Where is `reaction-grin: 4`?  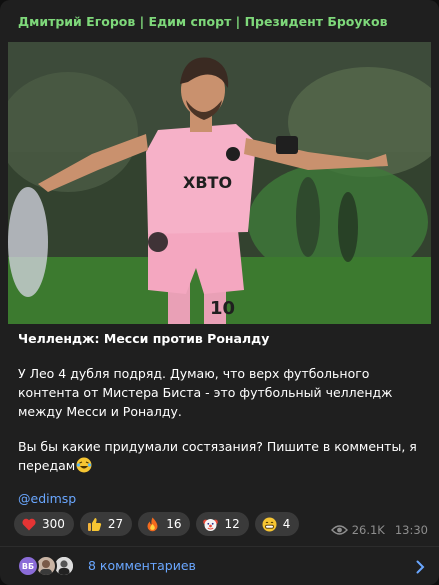
reaction-grin: 4 is located at coordinates (277, 524).